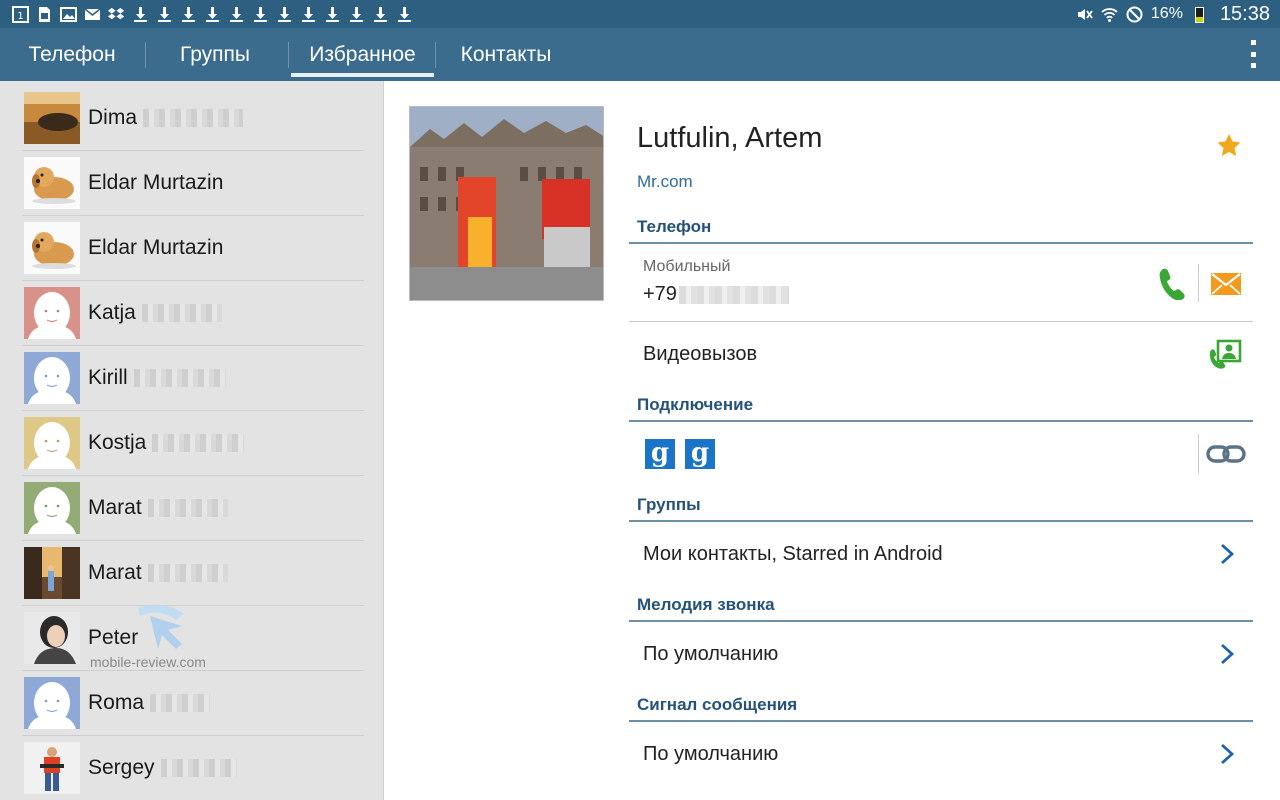  Describe the element at coordinates (733, 294) in the screenshot. I see `blurred-phone-digits` at that location.